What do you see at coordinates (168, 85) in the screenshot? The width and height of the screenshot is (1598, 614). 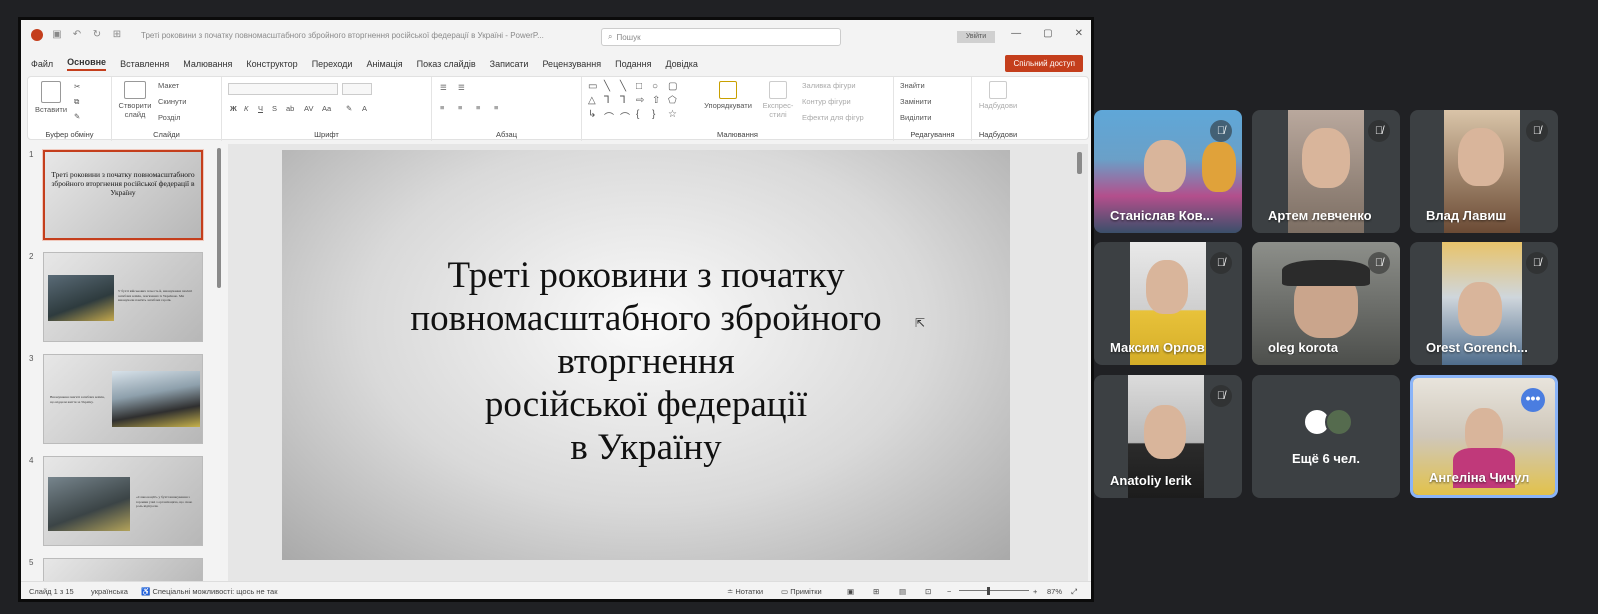 I see `layout-button: Макет` at bounding box center [168, 85].